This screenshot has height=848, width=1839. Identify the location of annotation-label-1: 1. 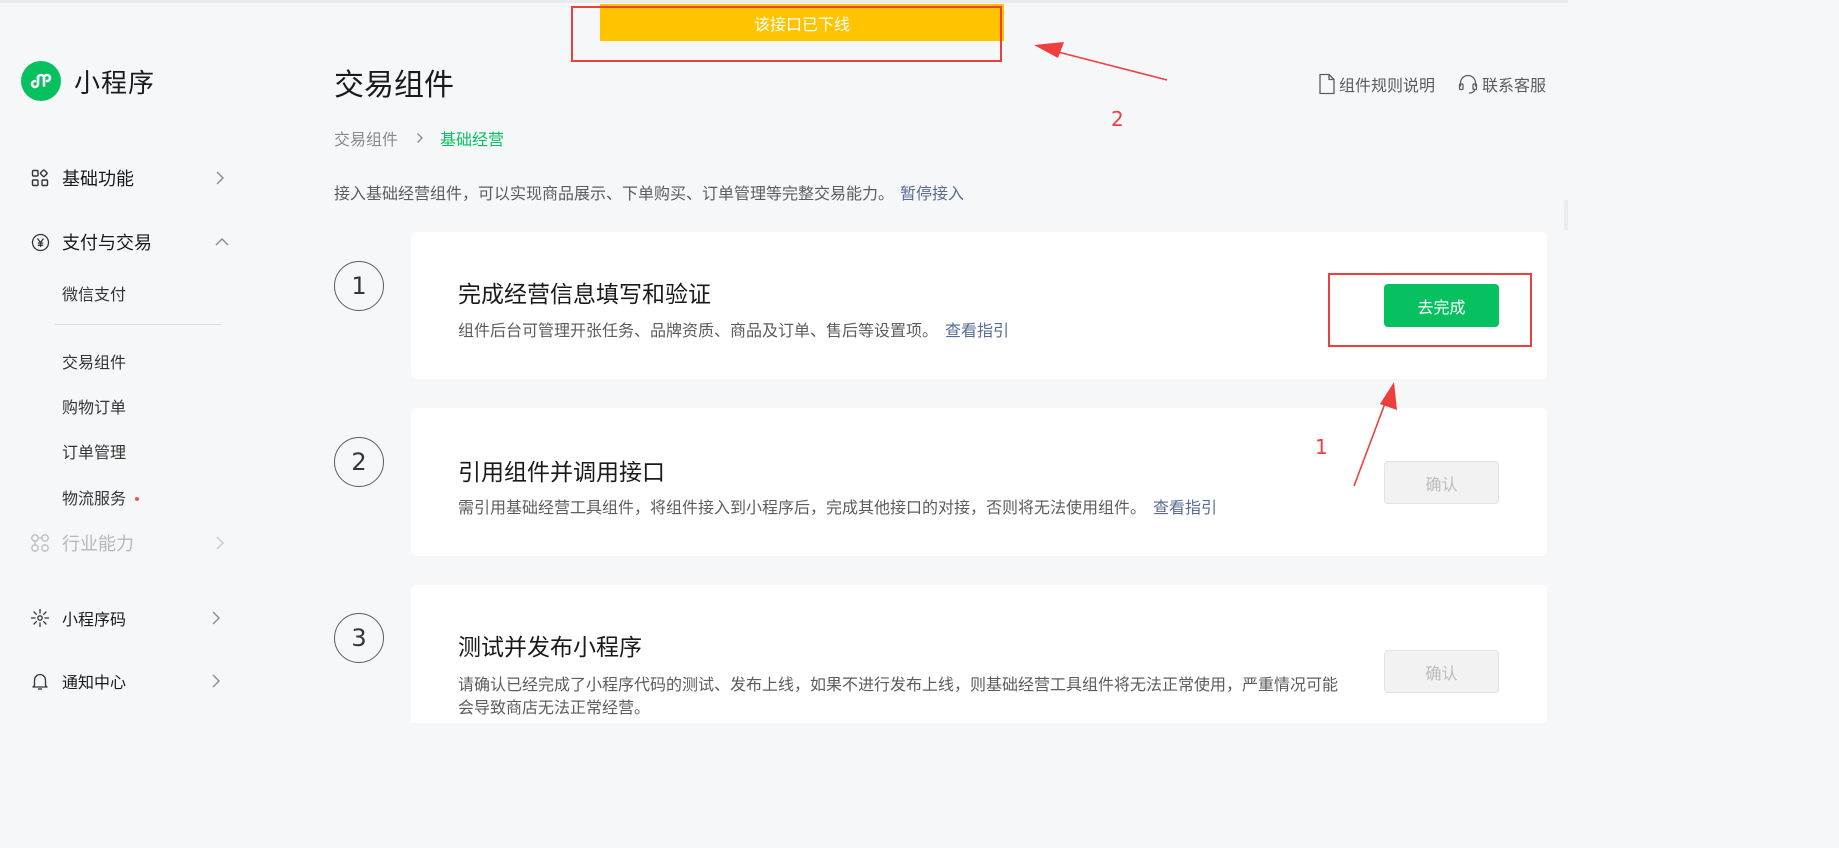
(1321, 447).